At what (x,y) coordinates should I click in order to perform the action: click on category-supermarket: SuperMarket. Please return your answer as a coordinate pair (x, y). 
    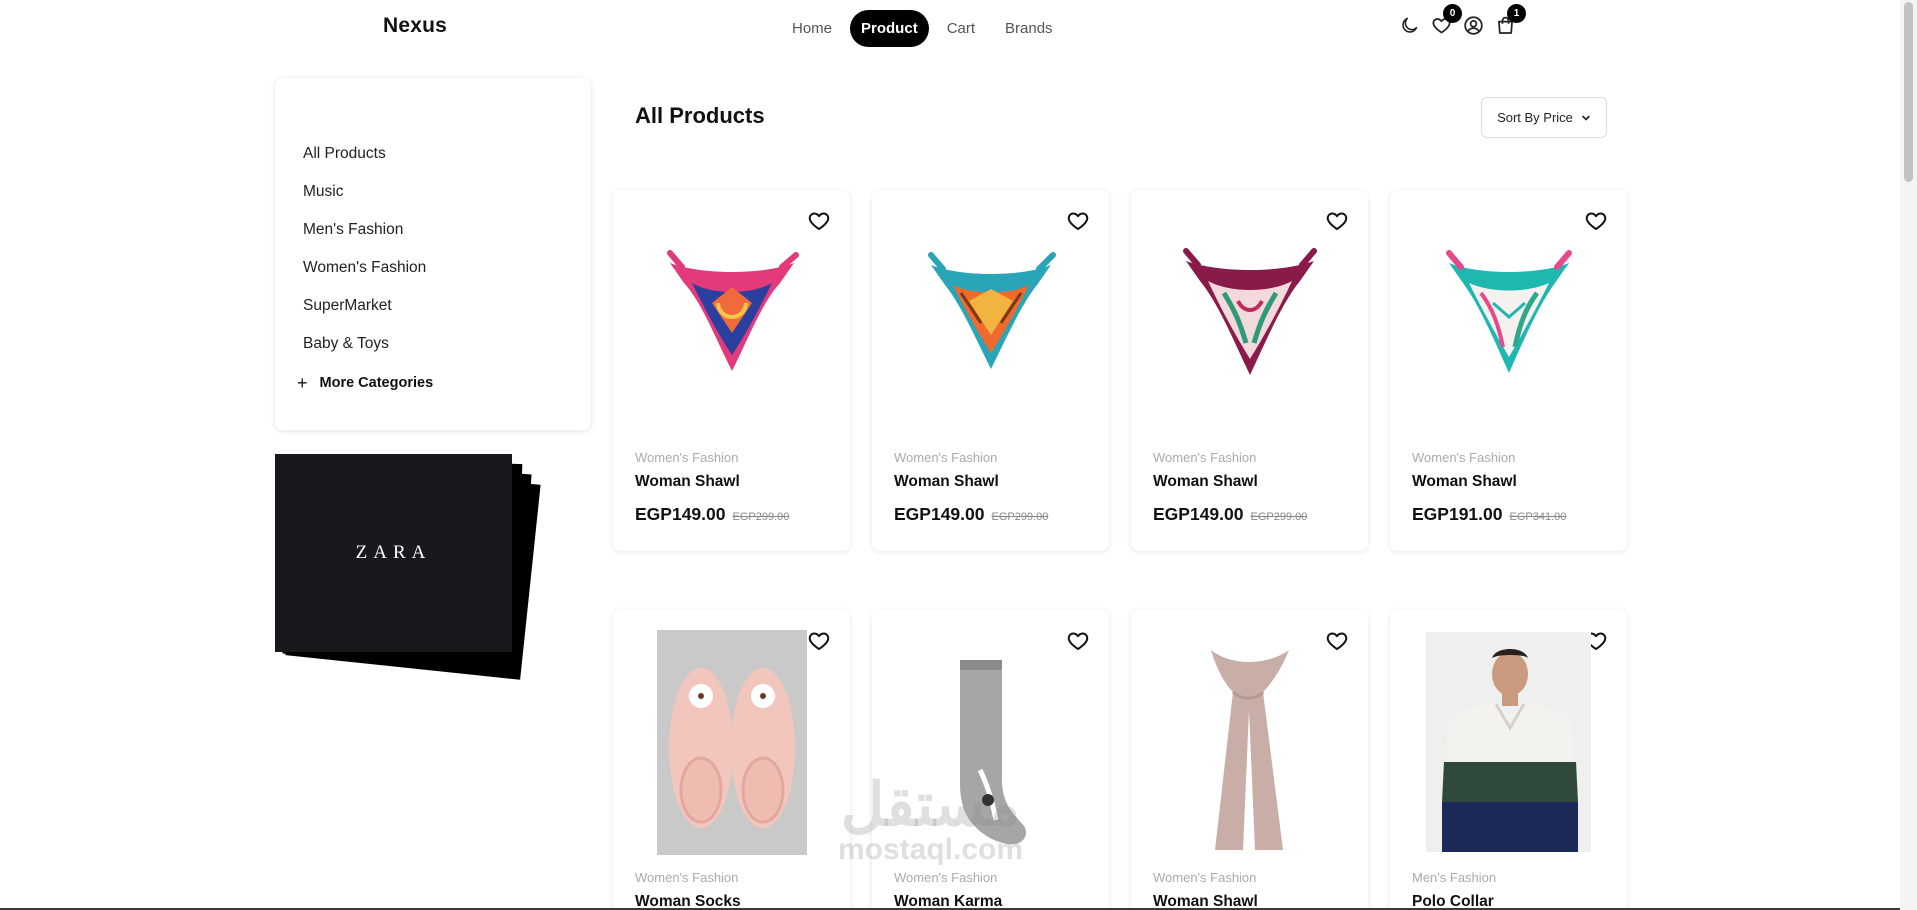
    Looking at the image, I should click on (364, 311).